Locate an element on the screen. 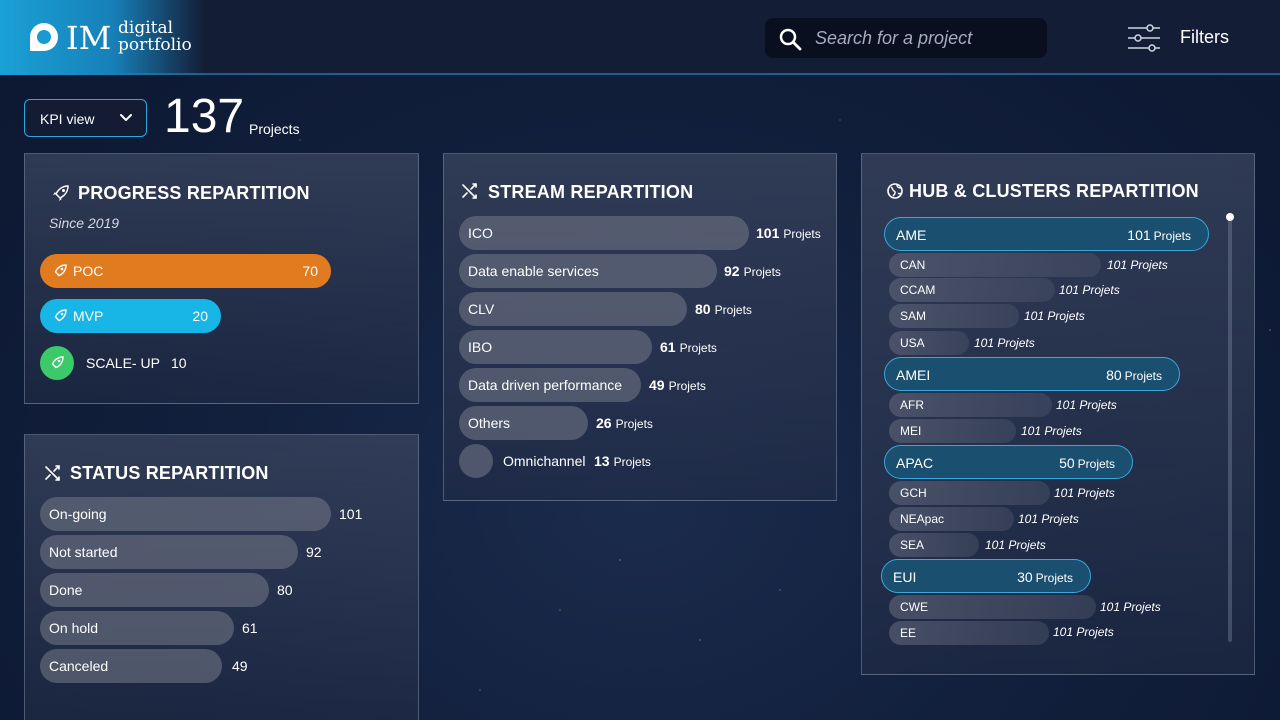 The width and height of the screenshot is (1280, 720). hub-cluster-bar: CWE is located at coordinates (992, 607).